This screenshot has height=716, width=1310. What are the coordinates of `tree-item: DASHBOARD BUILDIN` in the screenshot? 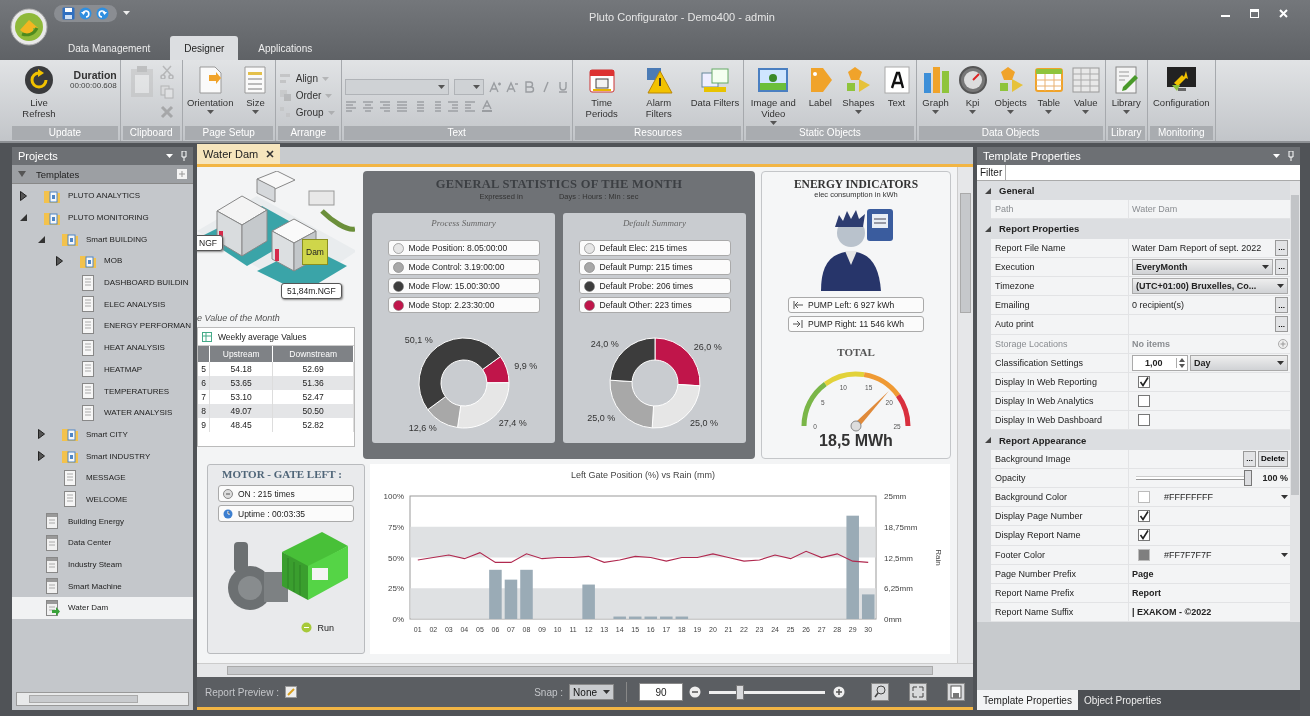 It's located at (102, 282).